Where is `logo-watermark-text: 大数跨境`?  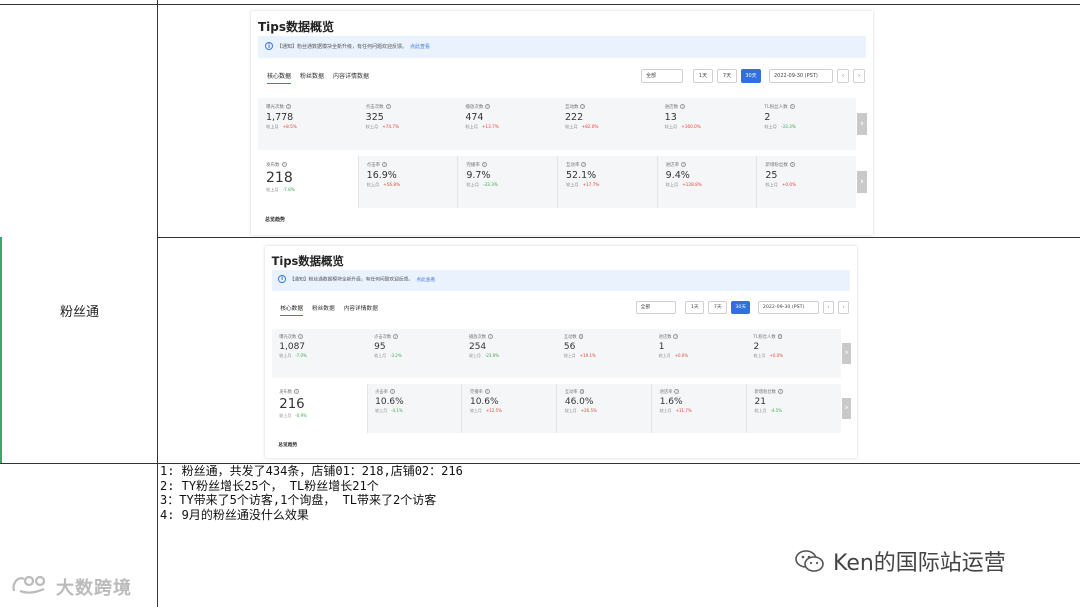 logo-watermark-text: 大数跨境 is located at coordinates (94, 588).